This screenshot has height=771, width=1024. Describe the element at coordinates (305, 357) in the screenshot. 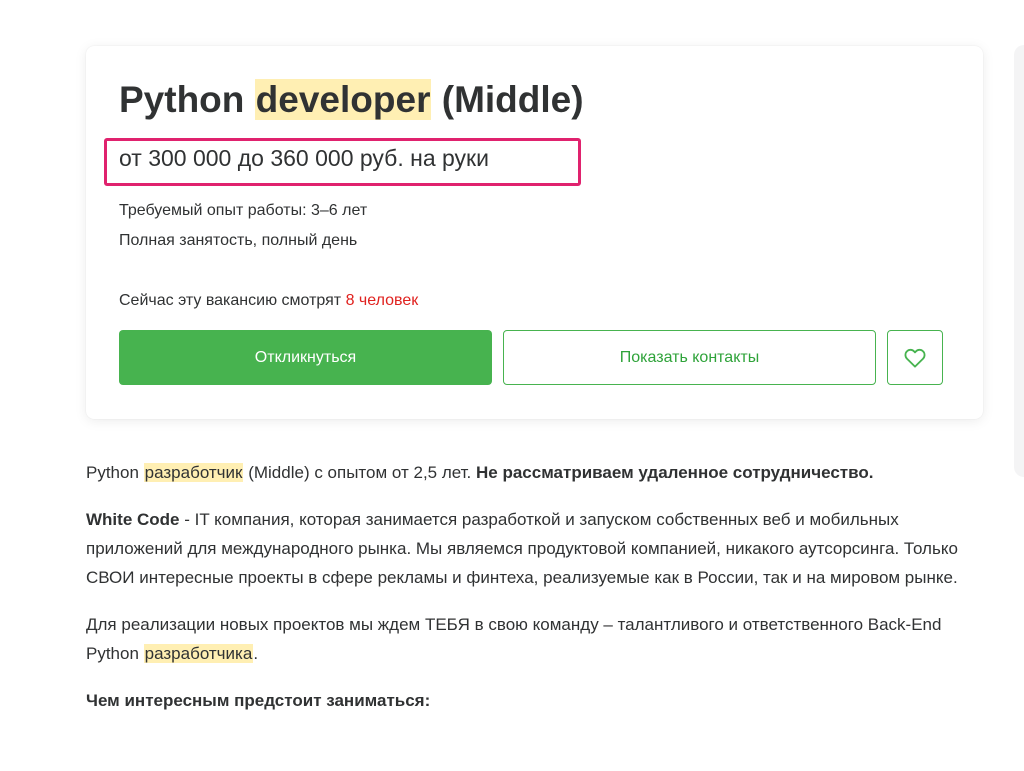

I see `apply-button: Откликнуться` at that location.